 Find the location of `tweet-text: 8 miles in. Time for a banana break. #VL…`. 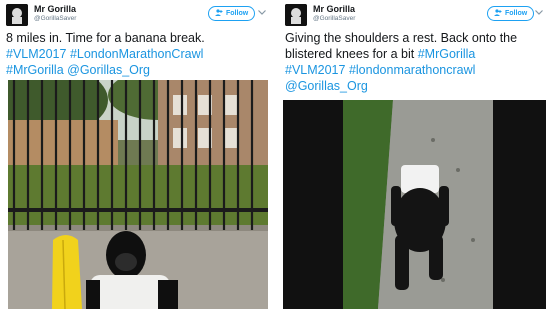

tweet-text: 8 miles in. Time for a banana break. #VL… is located at coordinates (137, 54).